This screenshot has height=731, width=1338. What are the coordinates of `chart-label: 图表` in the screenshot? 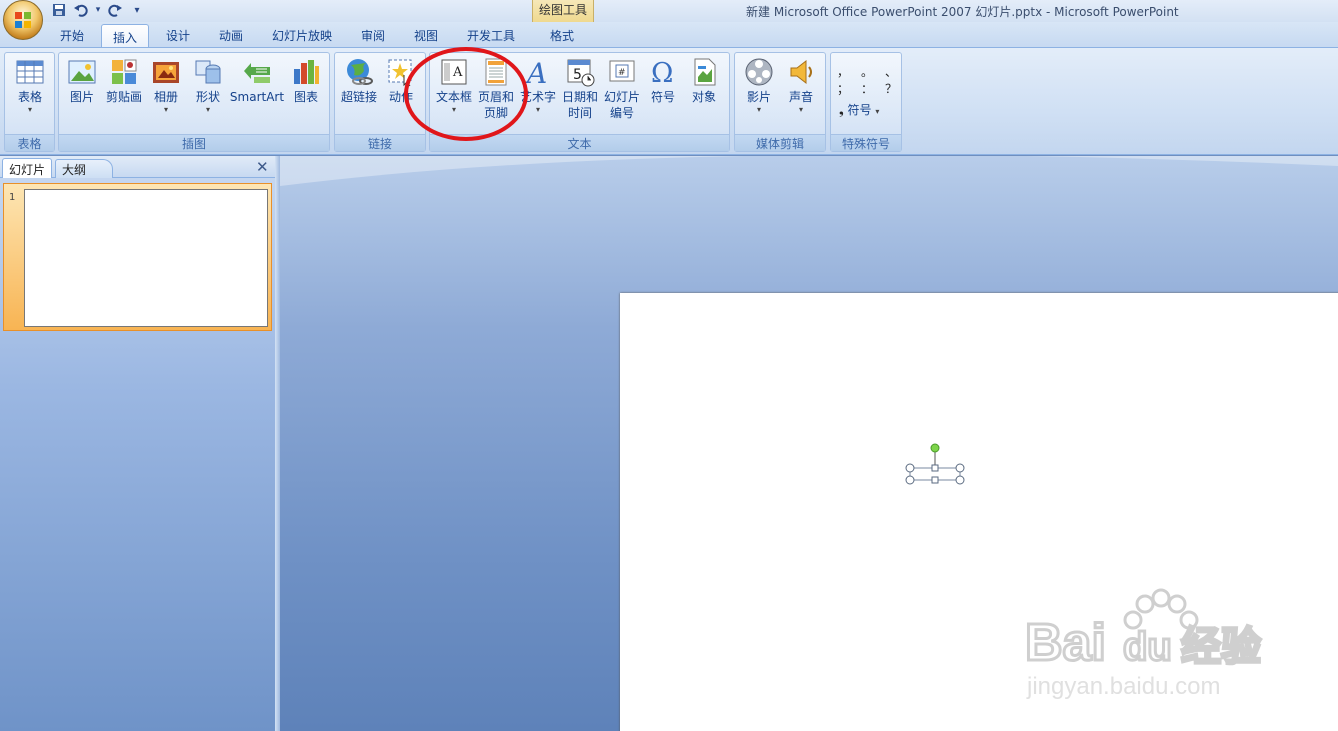 It's located at (305, 97).